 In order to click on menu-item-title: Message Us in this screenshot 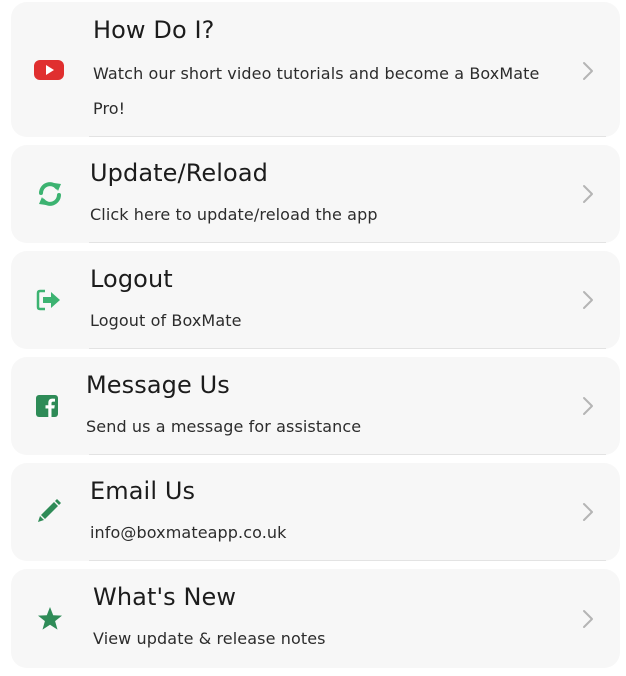, I will do `click(158, 385)`.